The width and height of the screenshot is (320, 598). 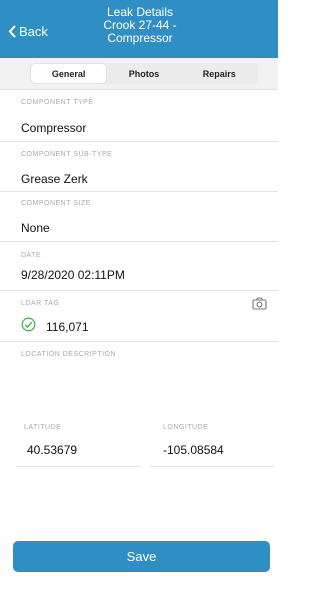 I want to click on latitude-label: LATITUDE, so click(x=43, y=427).